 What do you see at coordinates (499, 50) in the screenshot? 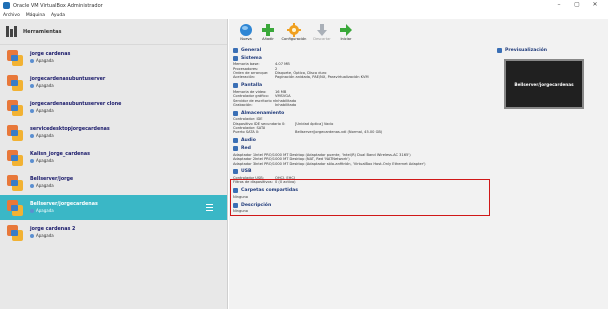
I see `preview-icon` at bounding box center [499, 50].